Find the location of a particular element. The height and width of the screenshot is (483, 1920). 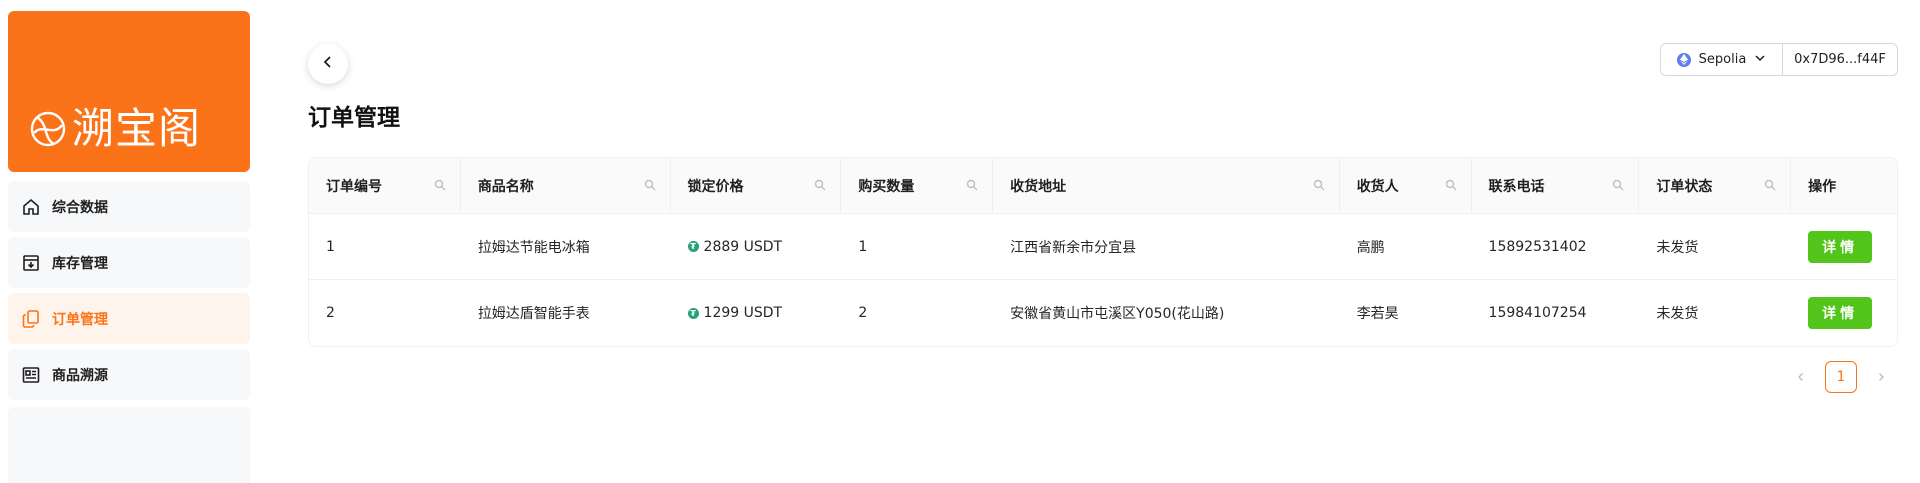

logo: 溯宝阁 is located at coordinates (114, 129).